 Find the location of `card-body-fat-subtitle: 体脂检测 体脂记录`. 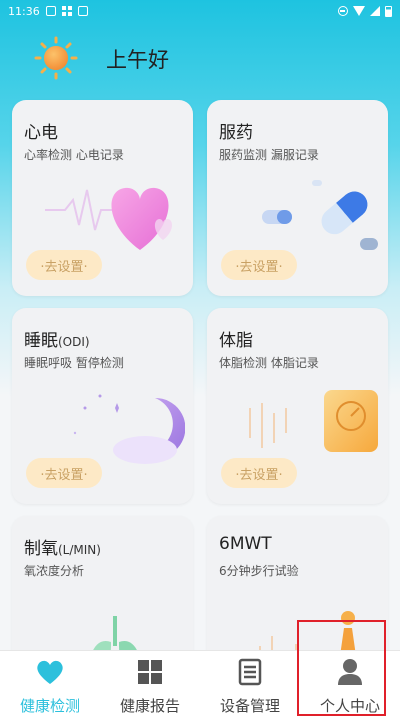

card-body-fat-subtitle: 体脂检测 体脂记录 is located at coordinates (269, 363).